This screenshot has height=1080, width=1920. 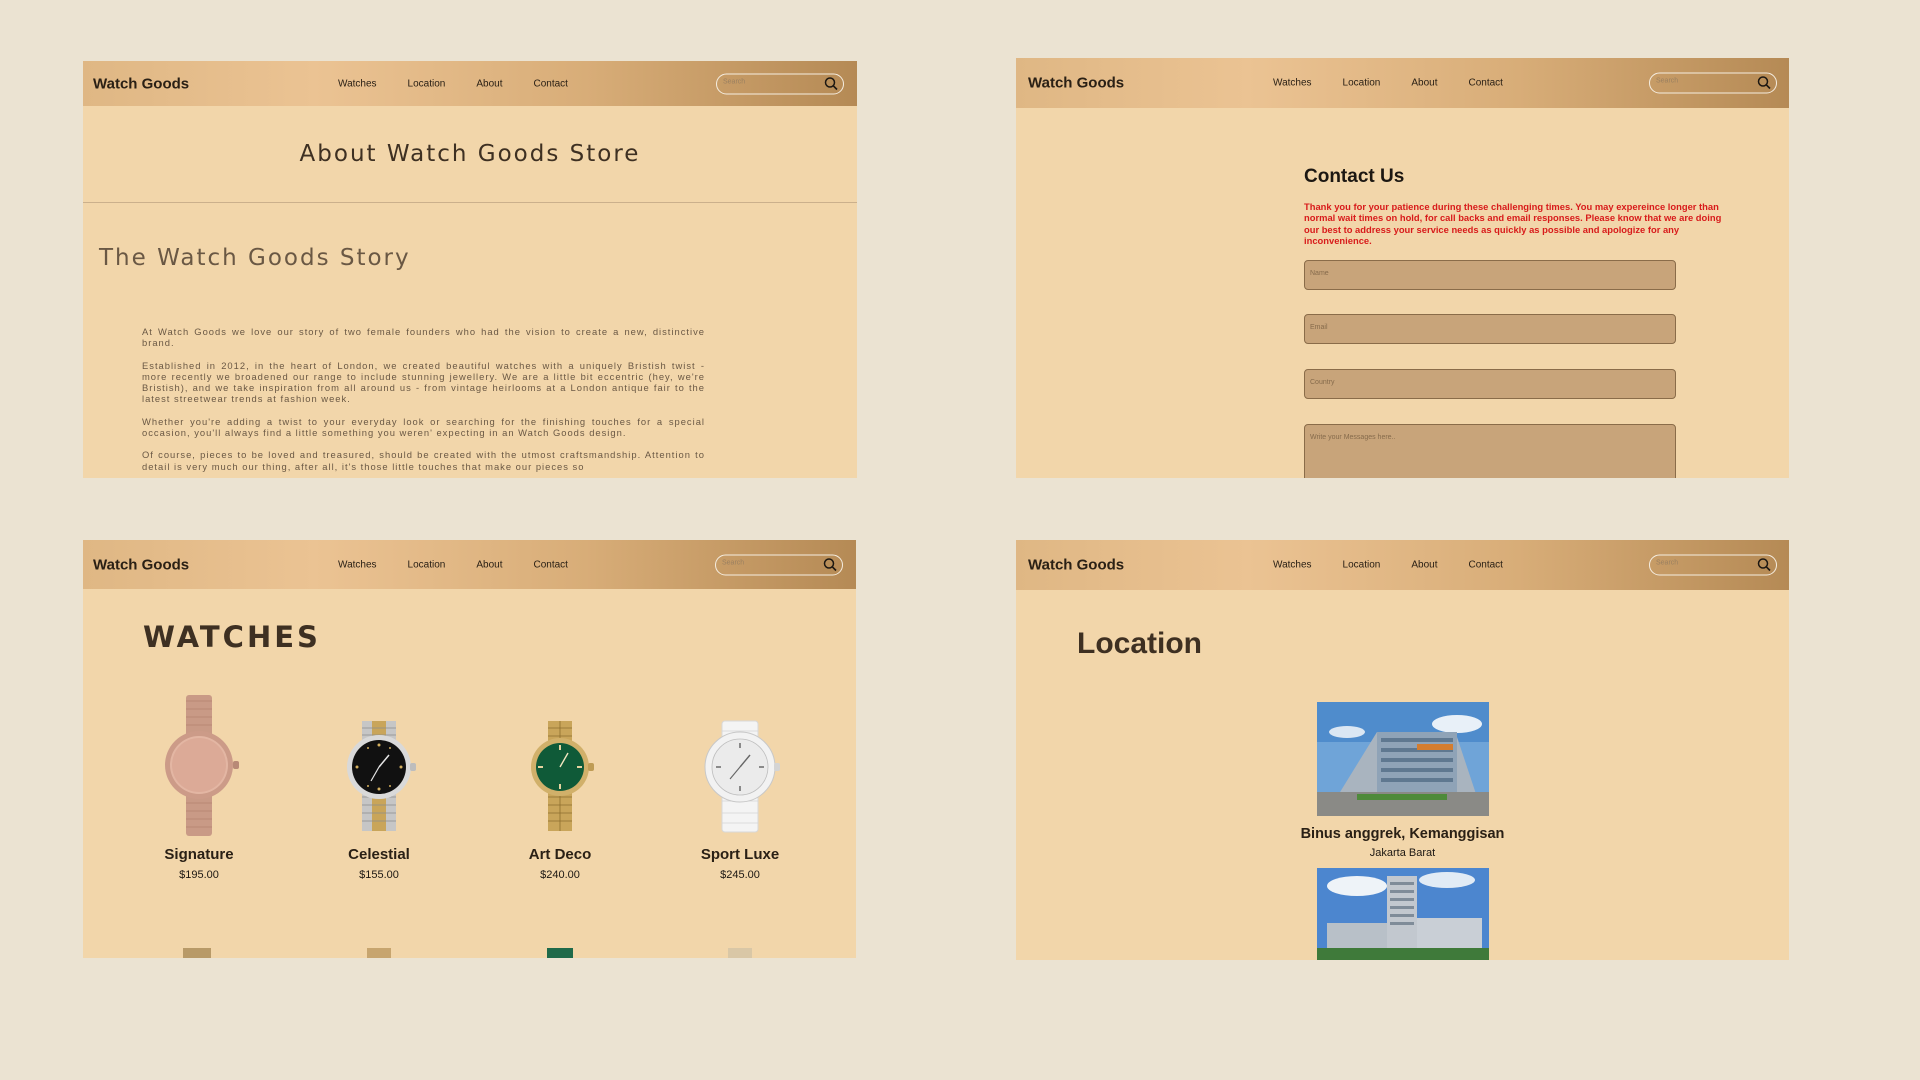 What do you see at coordinates (255, 258) in the screenshot?
I see `section-title: The Watch Goods Story` at bounding box center [255, 258].